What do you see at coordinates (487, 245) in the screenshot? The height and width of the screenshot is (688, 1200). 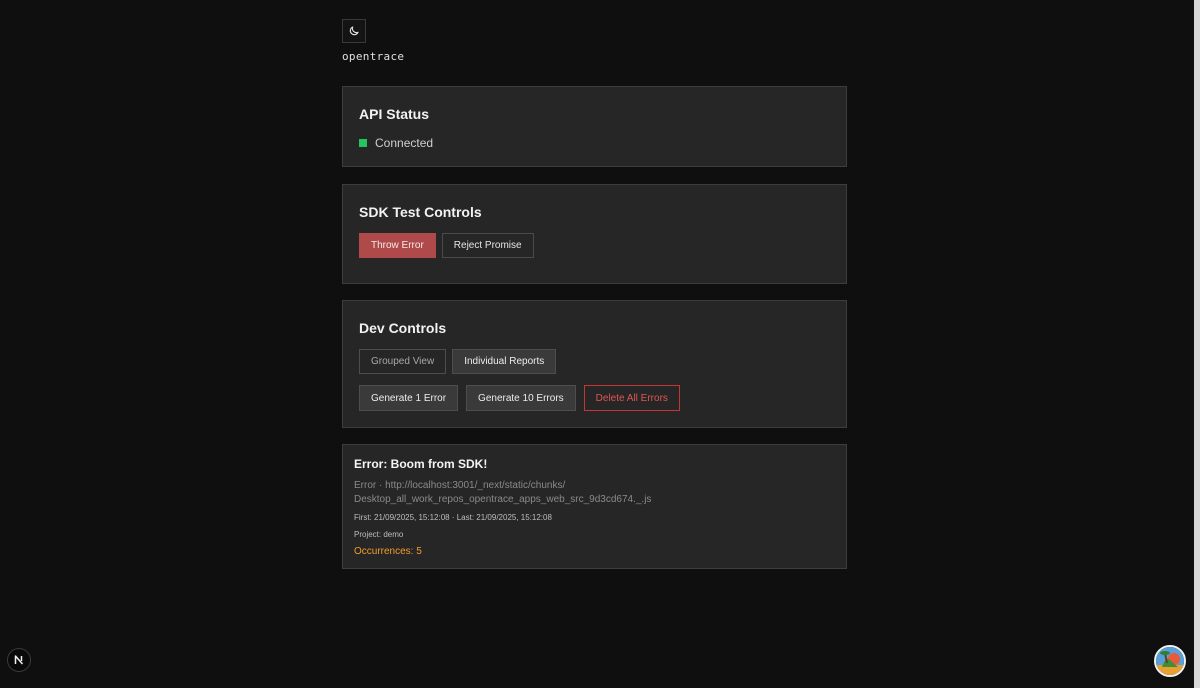 I see `reject-promise-button: Reject Promise` at bounding box center [487, 245].